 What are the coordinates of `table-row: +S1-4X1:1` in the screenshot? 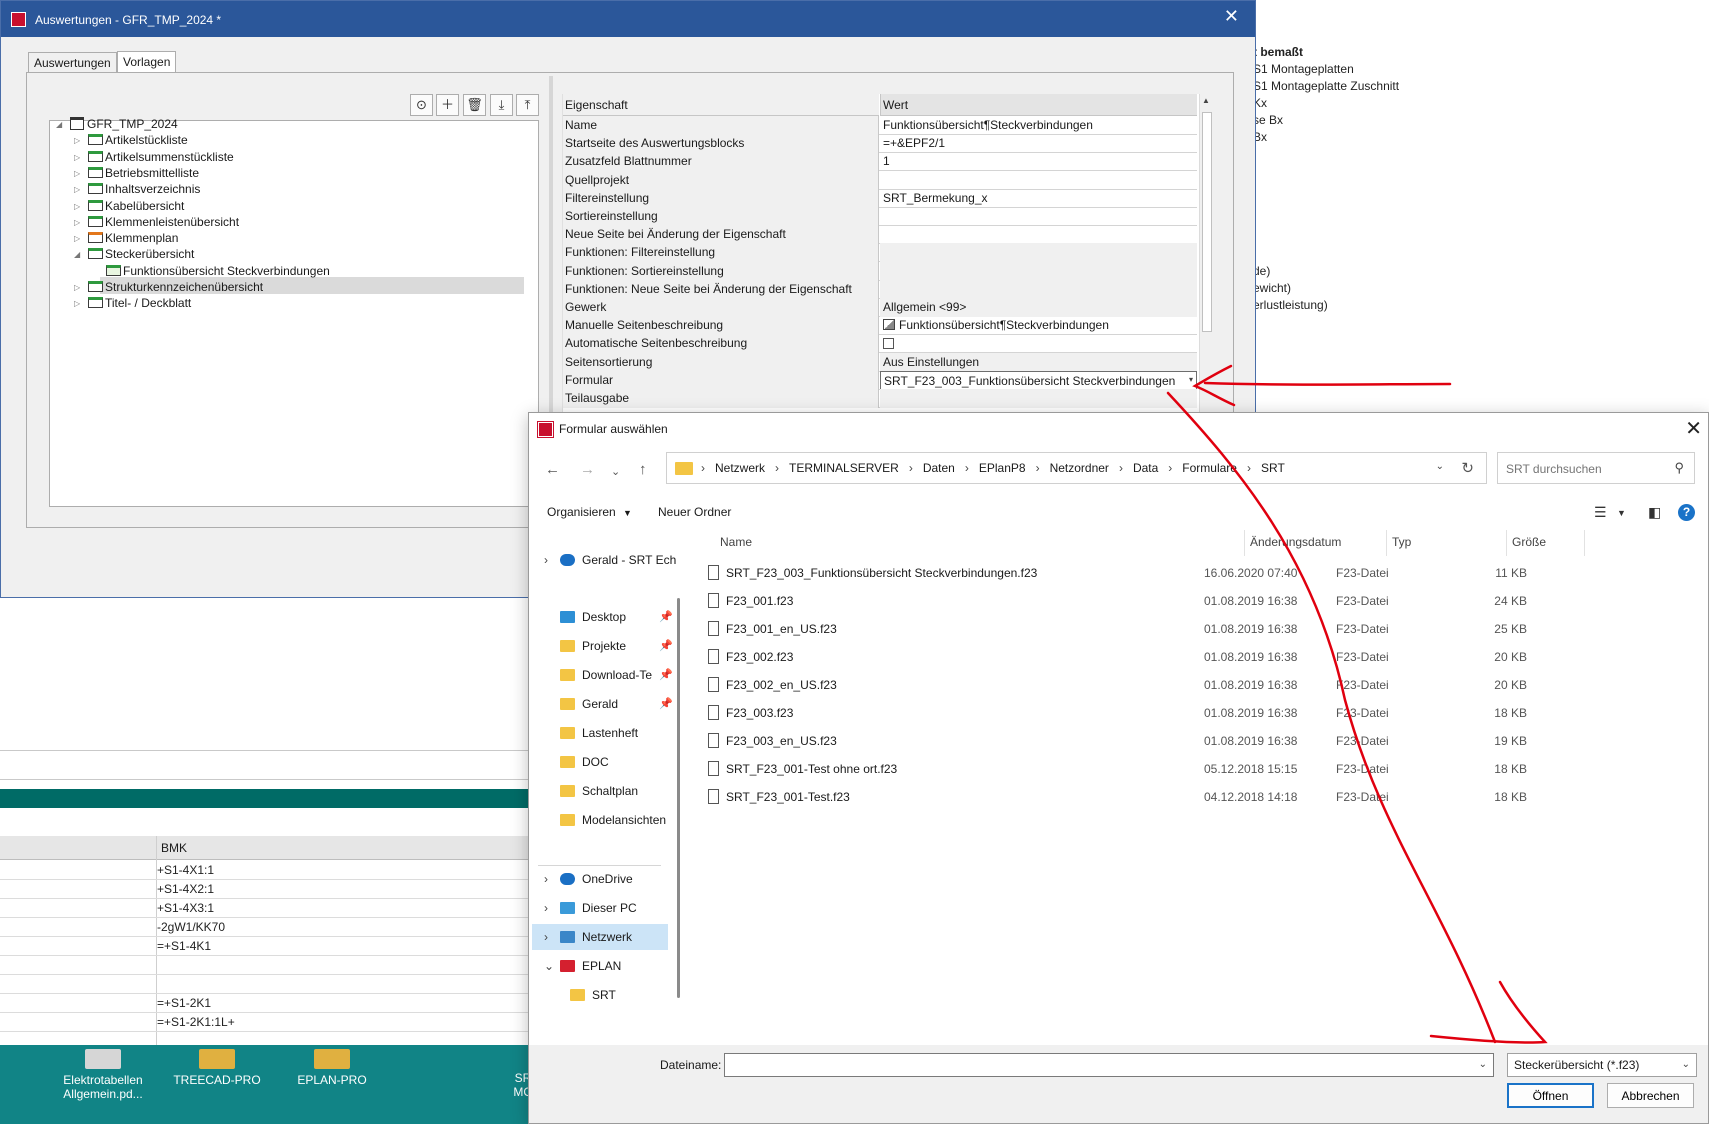 It's located at (265, 870).